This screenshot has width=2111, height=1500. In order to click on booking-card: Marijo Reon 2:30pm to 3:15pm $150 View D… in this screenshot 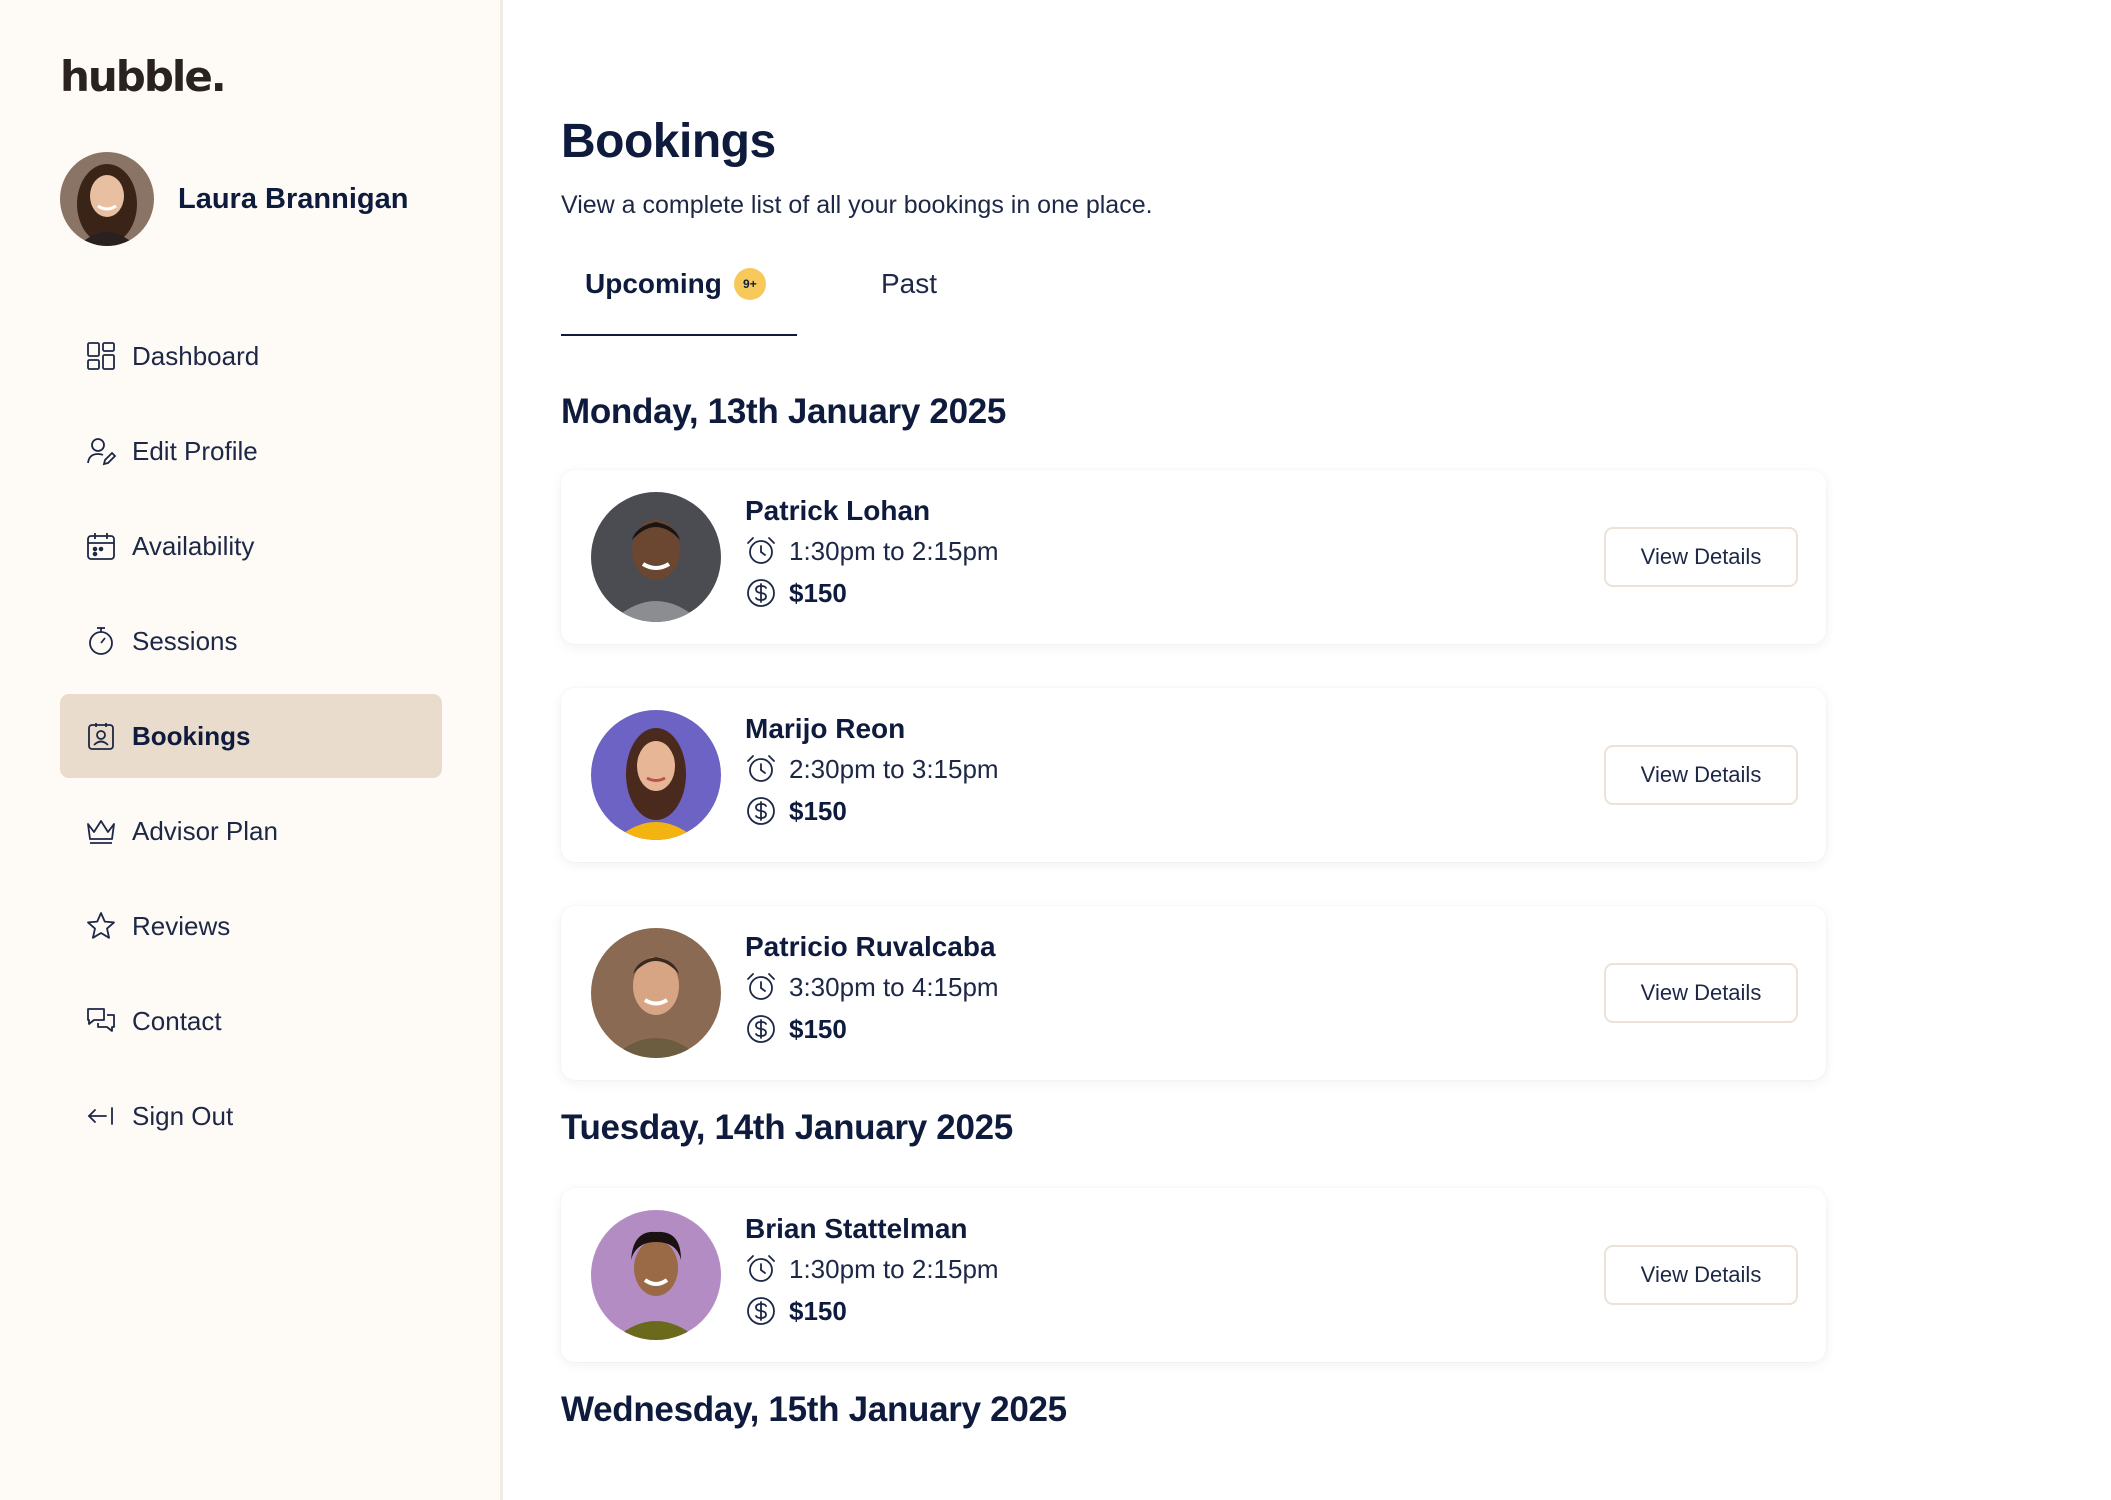, I will do `click(1193, 775)`.